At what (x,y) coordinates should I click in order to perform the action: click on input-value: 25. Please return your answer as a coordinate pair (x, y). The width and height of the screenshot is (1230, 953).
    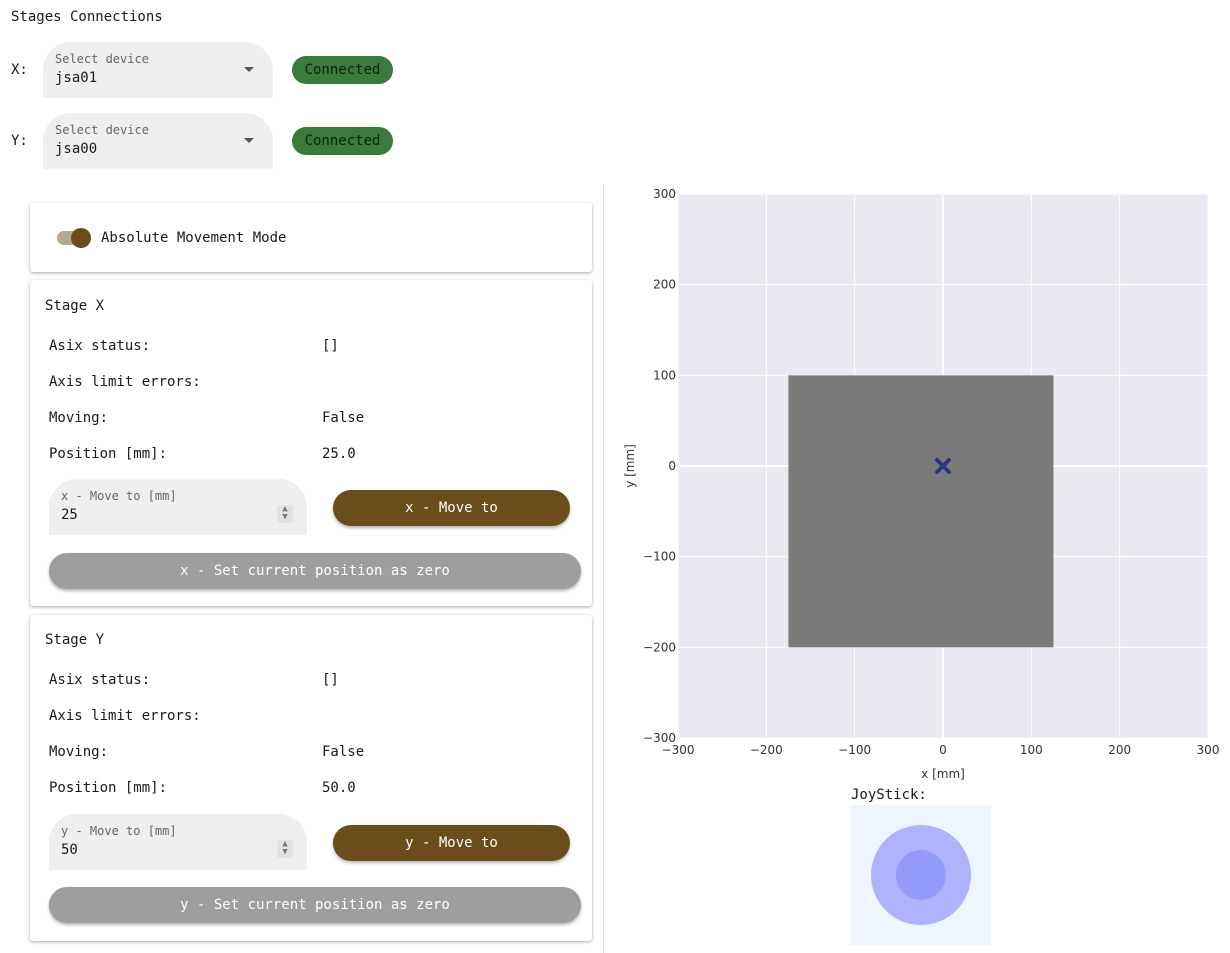
    Looking at the image, I should click on (69, 515).